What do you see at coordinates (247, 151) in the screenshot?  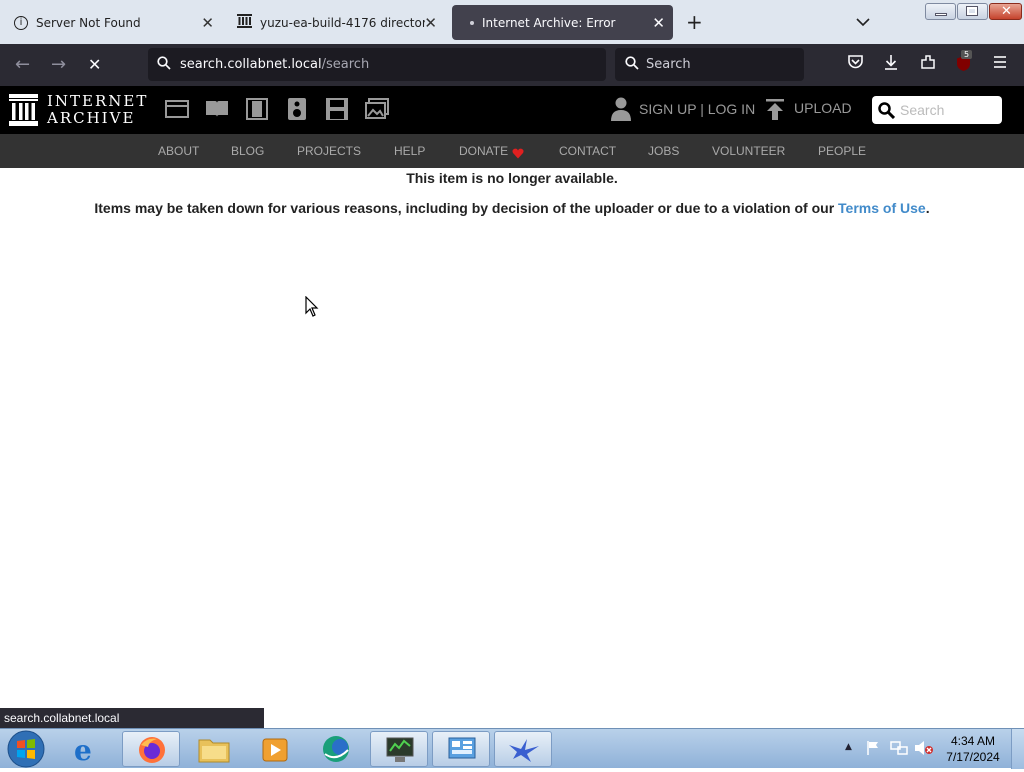 I see `nav-blog: BLOG` at bounding box center [247, 151].